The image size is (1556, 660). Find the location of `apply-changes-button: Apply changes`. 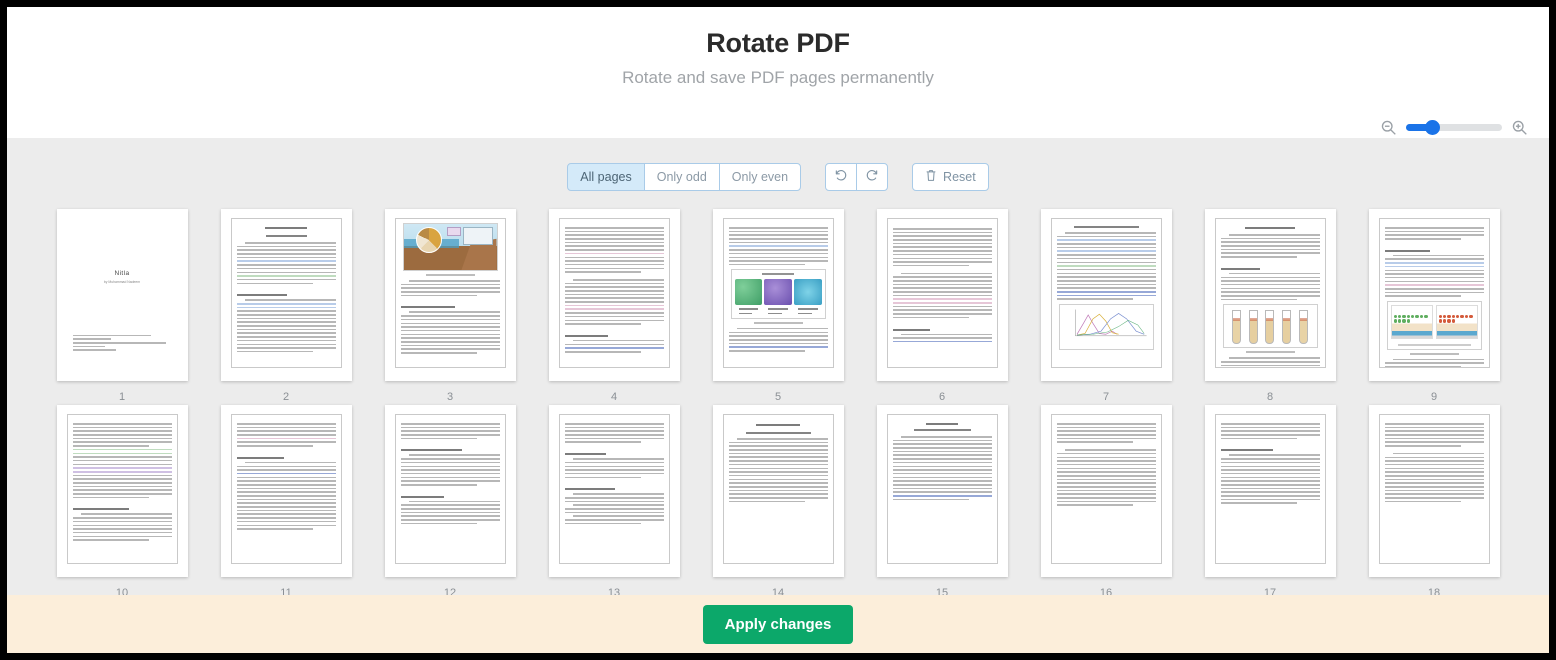

apply-changes-button: Apply changes is located at coordinates (778, 624).